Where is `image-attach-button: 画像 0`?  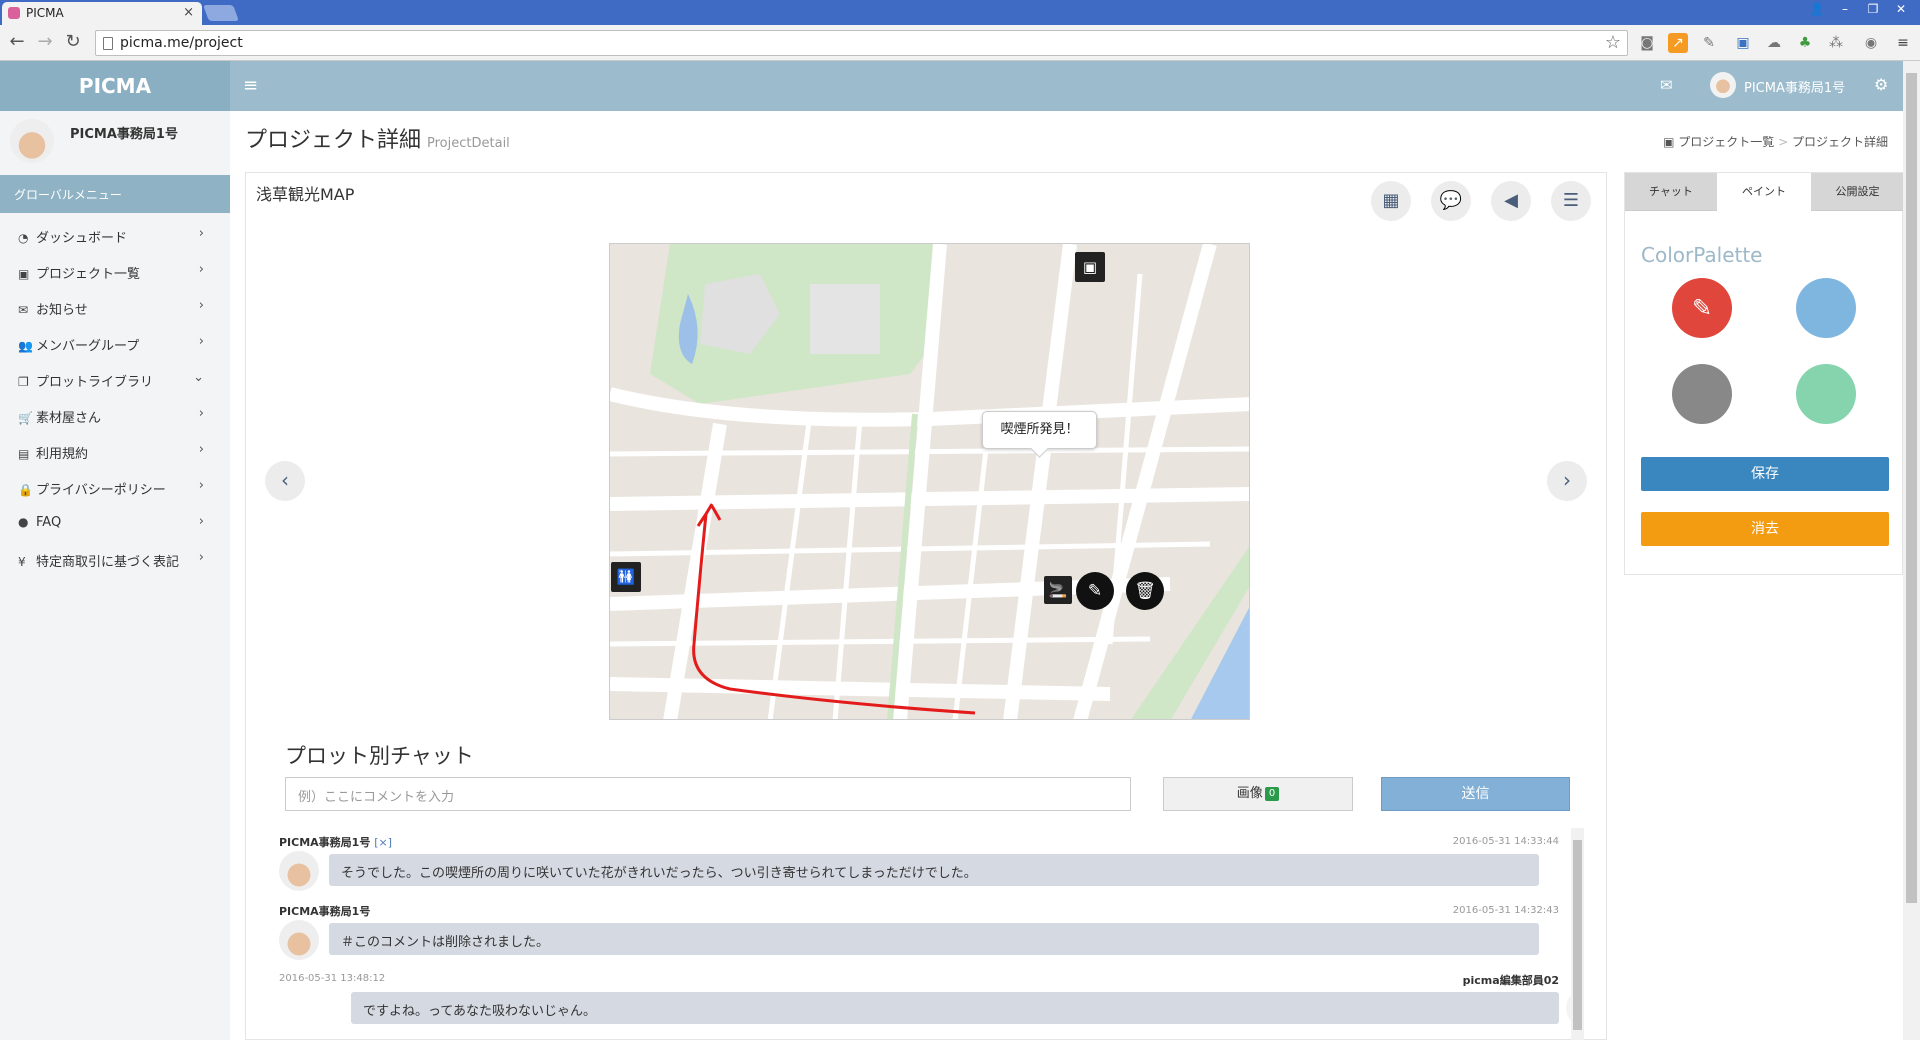 image-attach-button: 画像 0 is located at coordinates (1258, 794).